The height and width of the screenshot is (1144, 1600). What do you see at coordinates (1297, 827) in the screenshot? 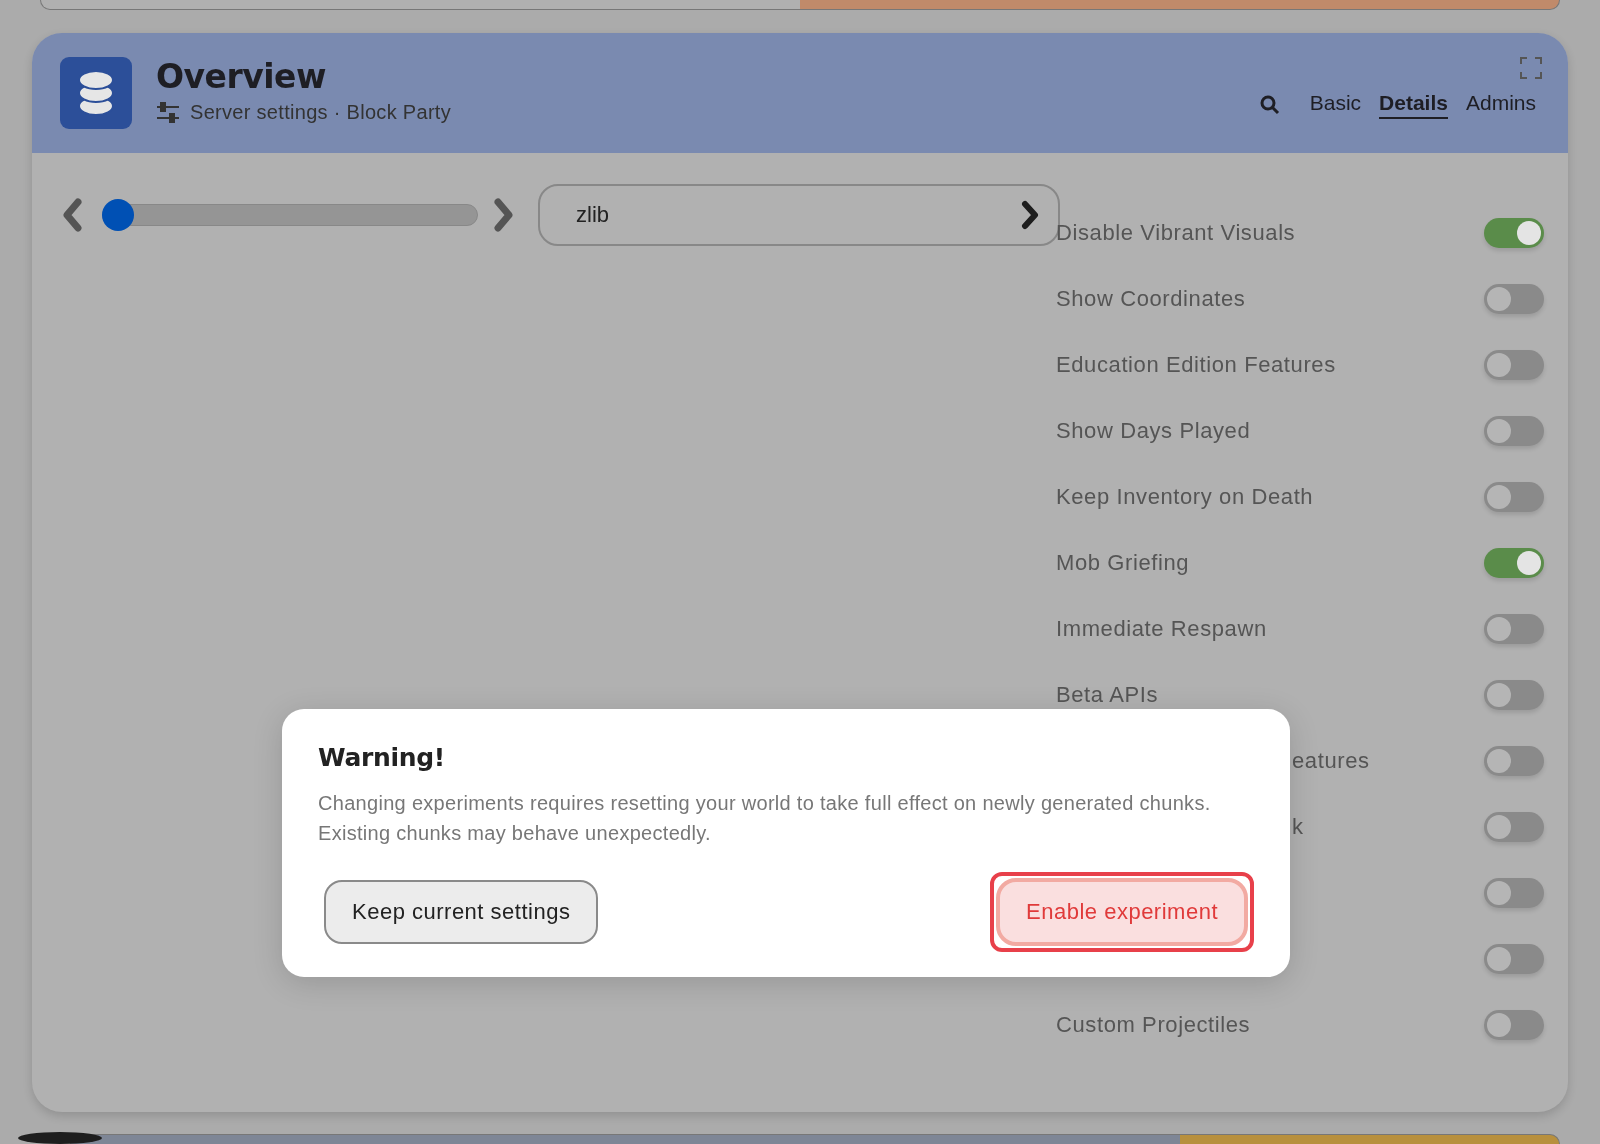
I see `setting-label: k` at bounding box center [1297, 827].